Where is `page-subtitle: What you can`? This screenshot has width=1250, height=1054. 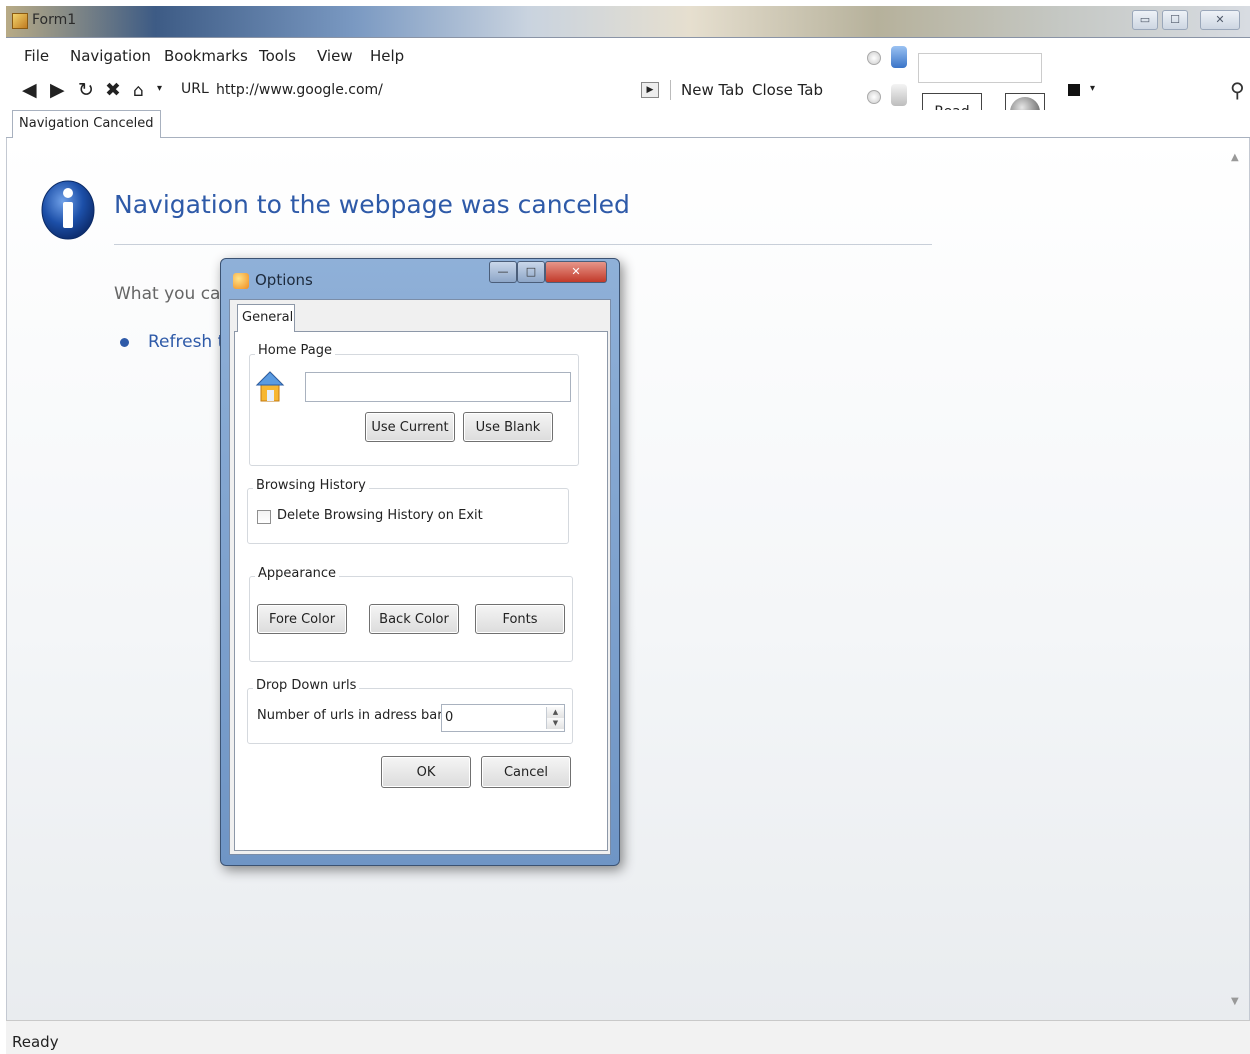 page-subtitle: What you can is located at coordinates (173, 294).